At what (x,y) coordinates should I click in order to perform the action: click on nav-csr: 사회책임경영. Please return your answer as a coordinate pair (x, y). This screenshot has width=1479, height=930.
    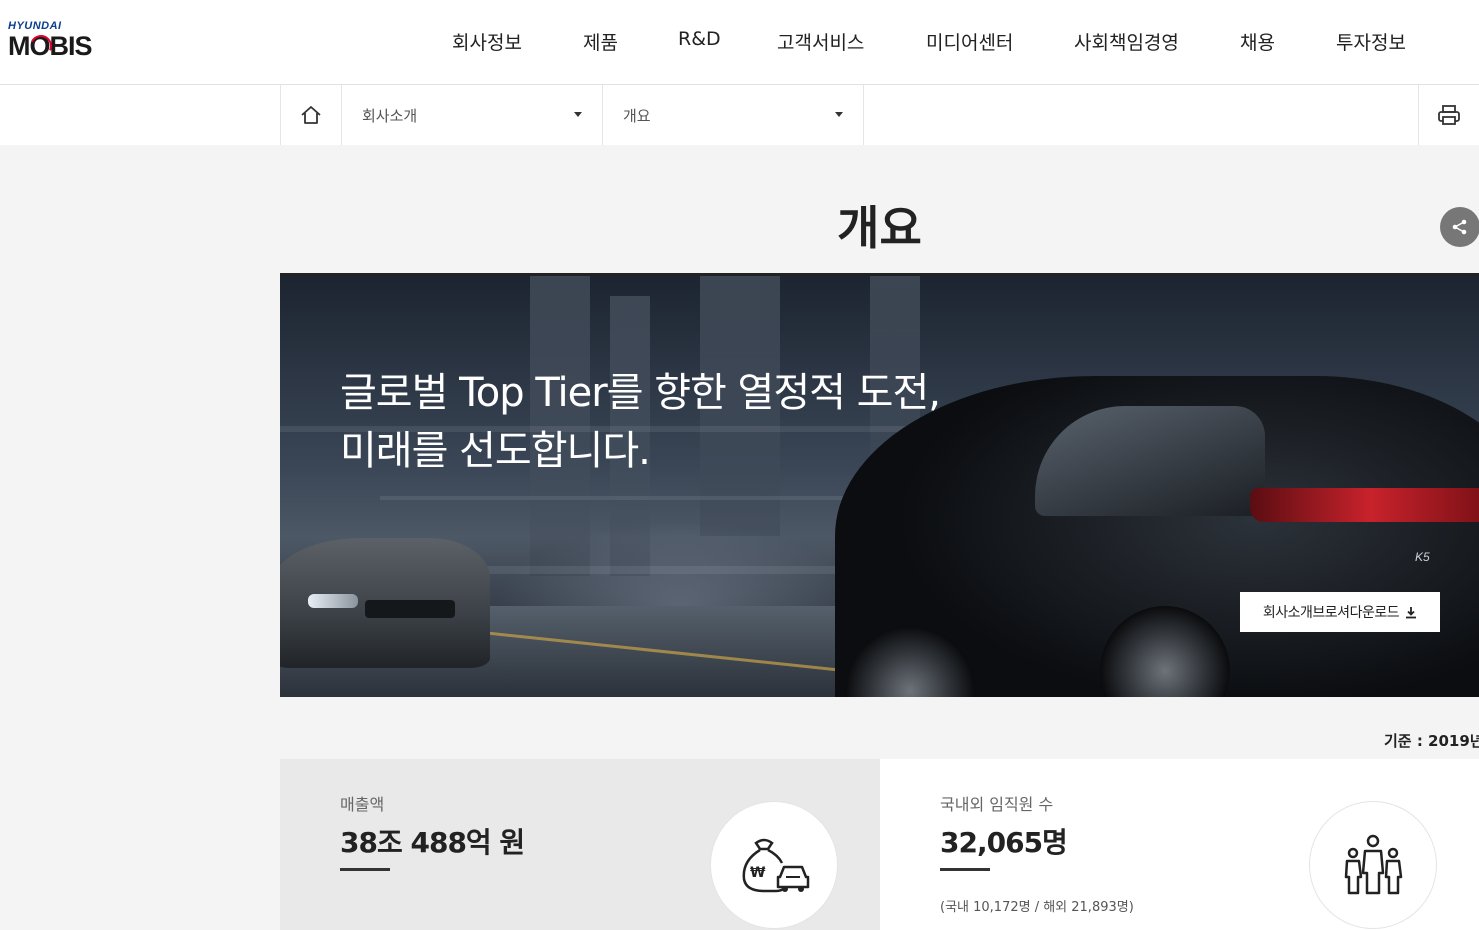
    Looking at the image, I should click on (1126, 41).